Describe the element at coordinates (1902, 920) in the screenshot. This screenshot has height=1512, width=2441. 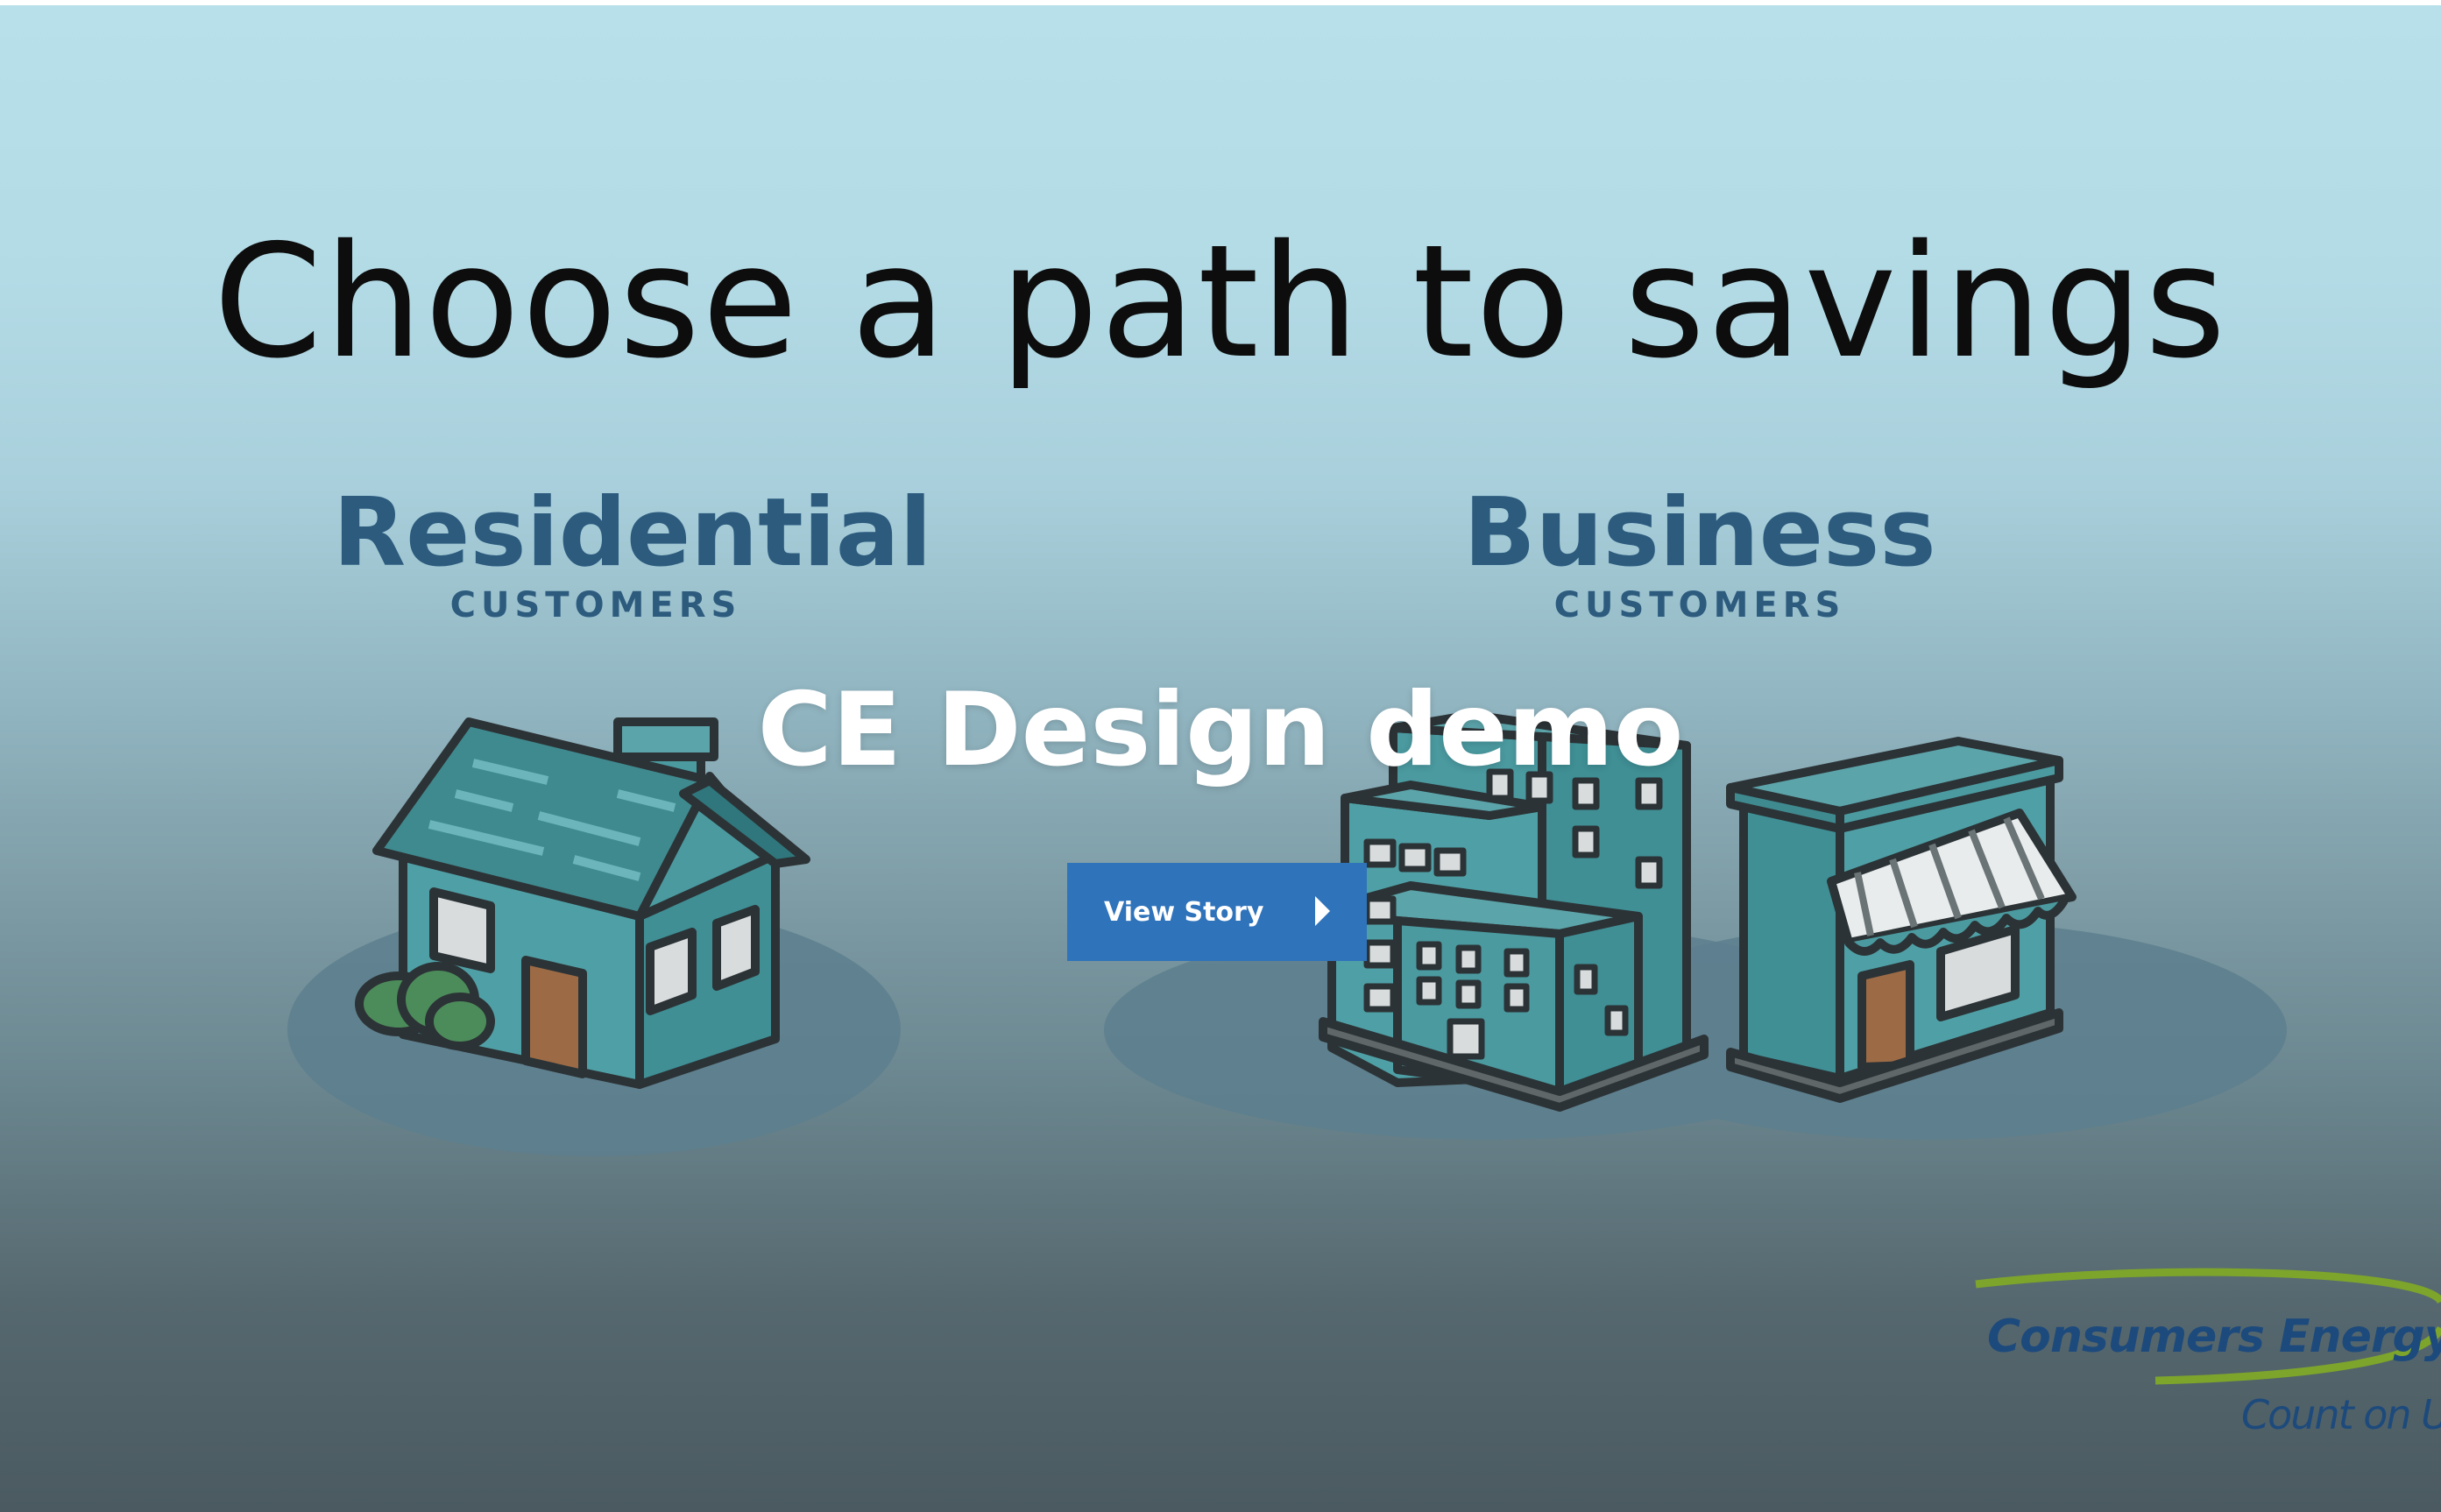
I see `storefront-icon` at that location.